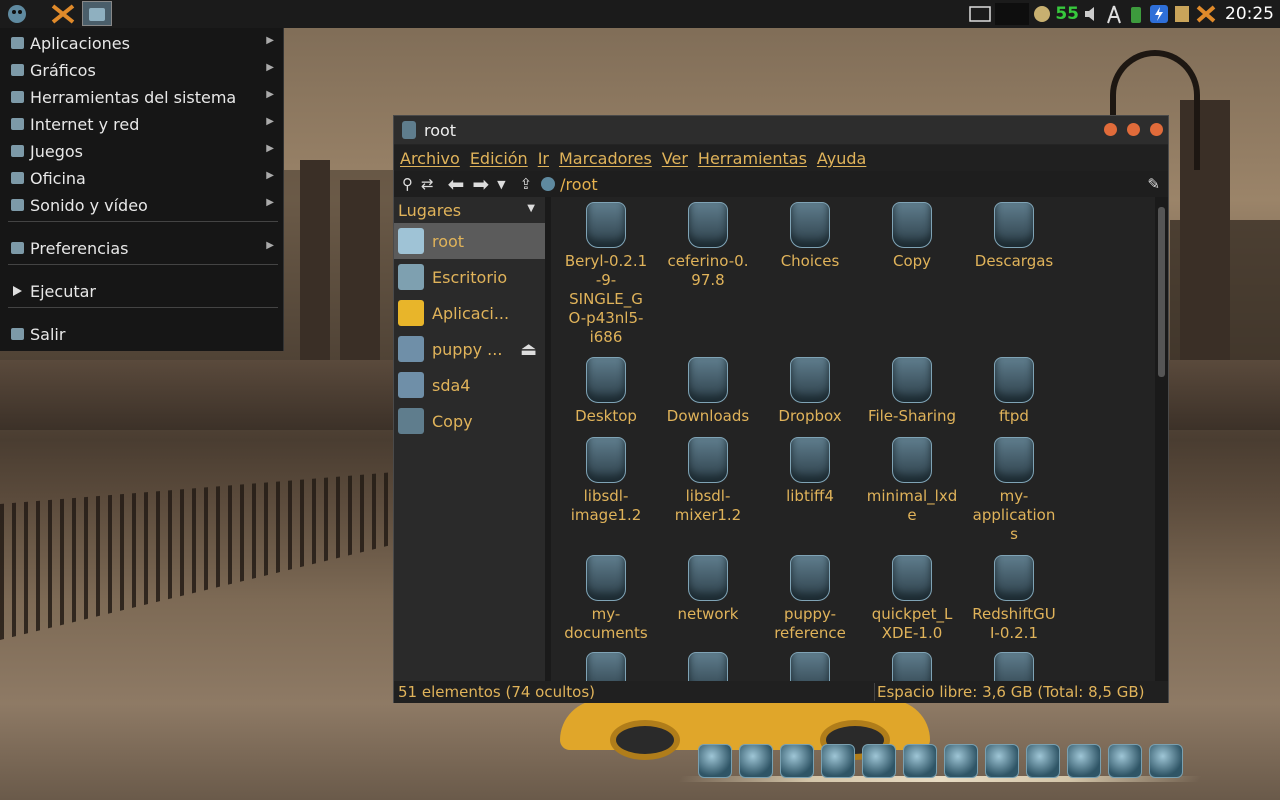 This screenshot has width=1280, height=800. Describe the element at coordinates (452, 421) in the screenshot. I see `place-label: Copy` at that location.